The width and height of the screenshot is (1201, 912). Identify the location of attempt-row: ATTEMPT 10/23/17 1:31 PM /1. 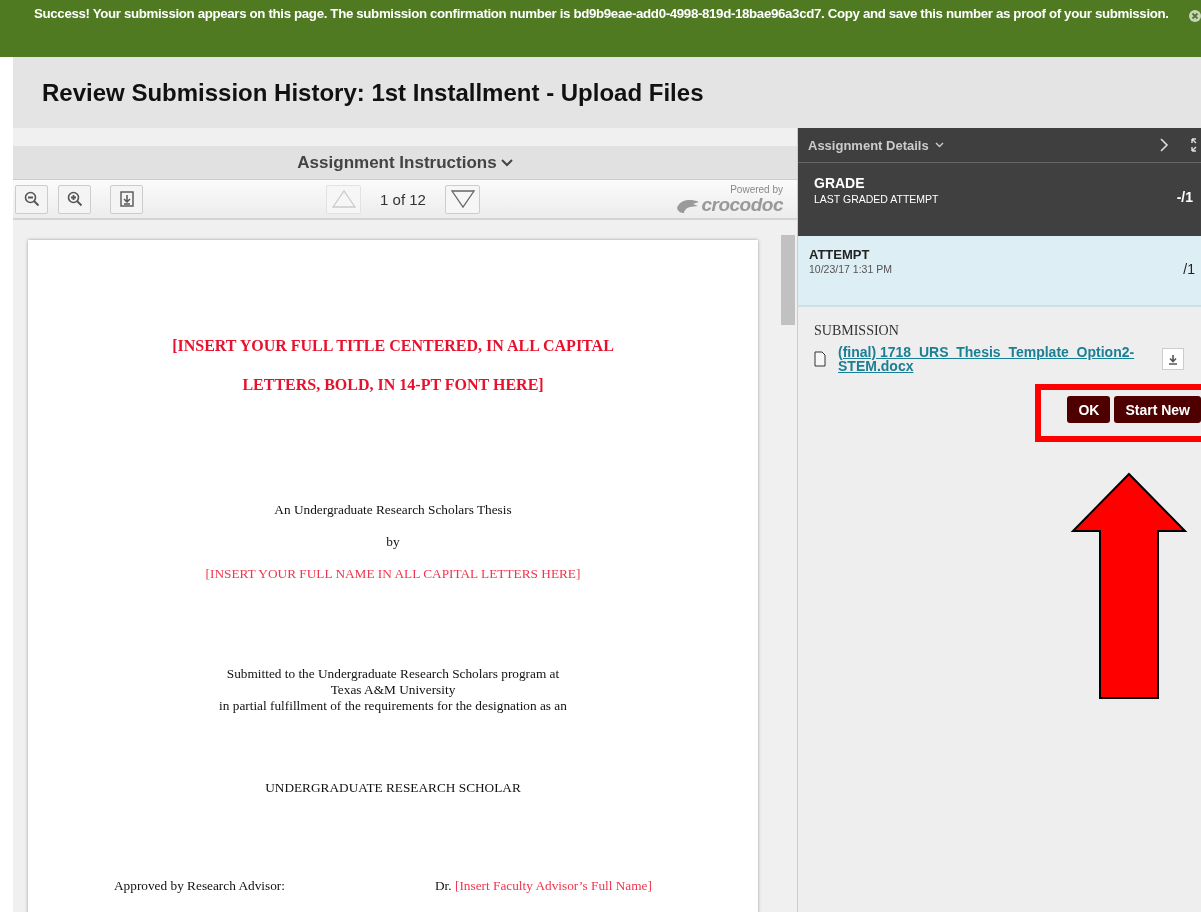
(999, 271).